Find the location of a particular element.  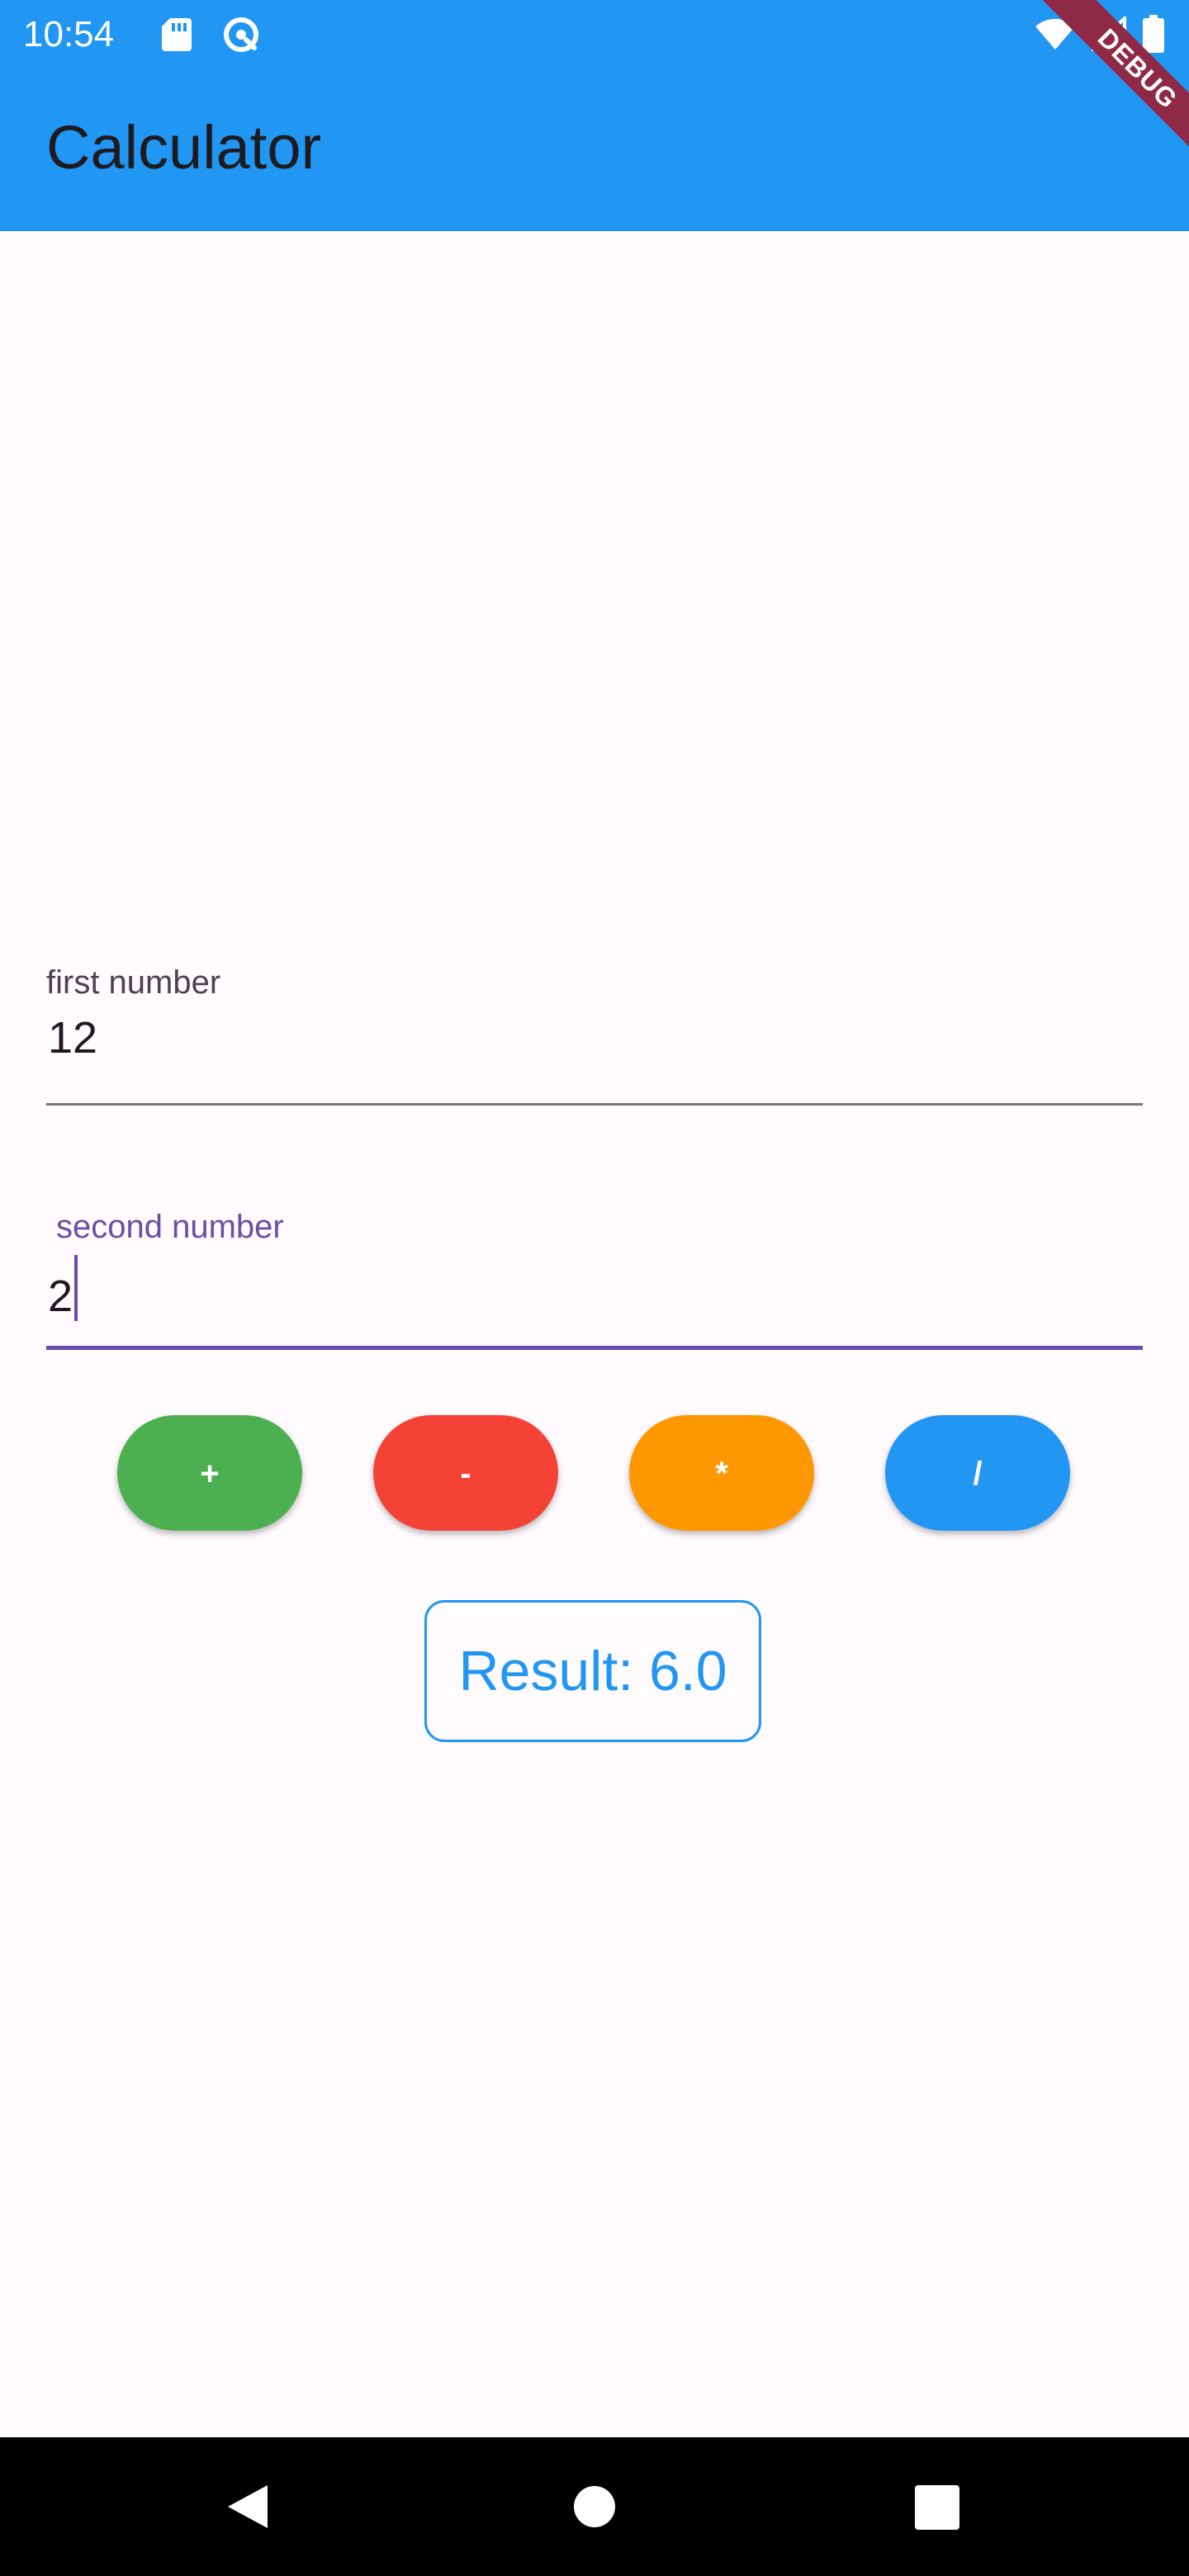

second-number-input-wrap: 2 is located at coordinates (63, 1289).